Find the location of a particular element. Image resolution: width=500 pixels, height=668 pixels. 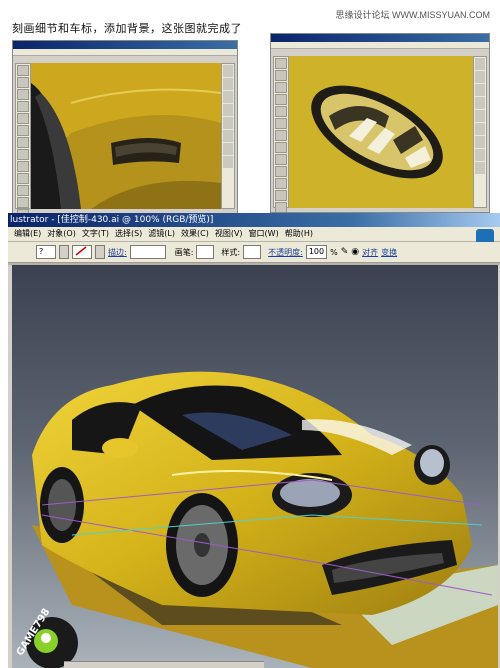

none-slash-icon is located at coordinates (81, 251).